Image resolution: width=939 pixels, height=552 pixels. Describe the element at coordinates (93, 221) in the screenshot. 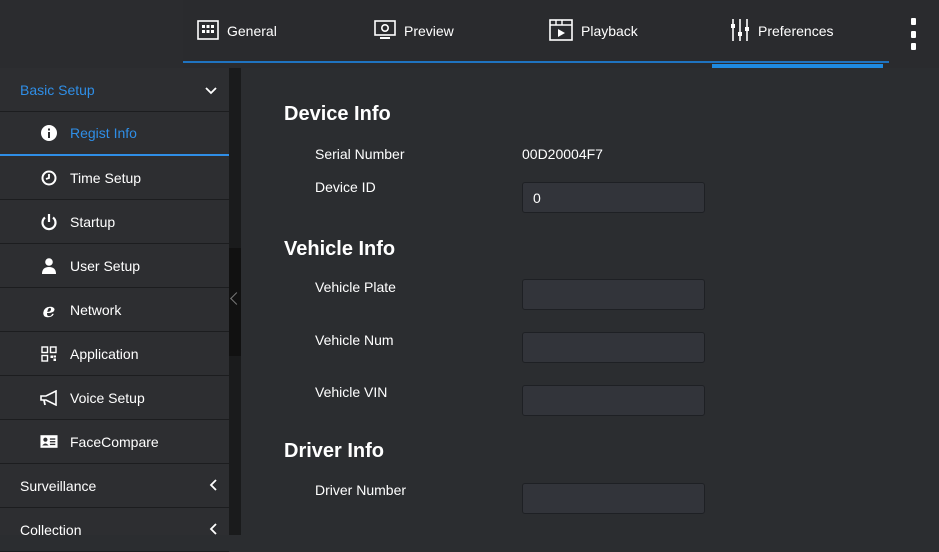

I see `sidebar-item-label: Startup` at that location.